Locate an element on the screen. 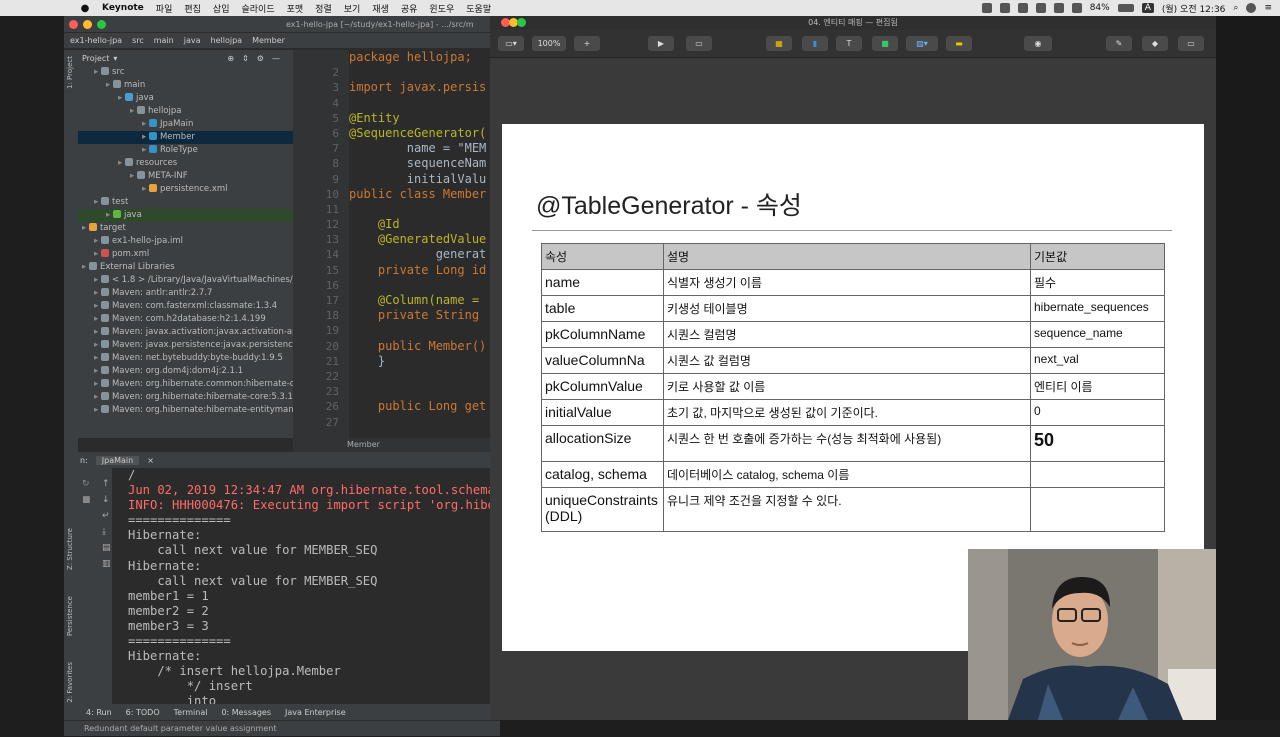 The image size is (1280, 737). code-line: public Long get is located at coordinates (424, 406).